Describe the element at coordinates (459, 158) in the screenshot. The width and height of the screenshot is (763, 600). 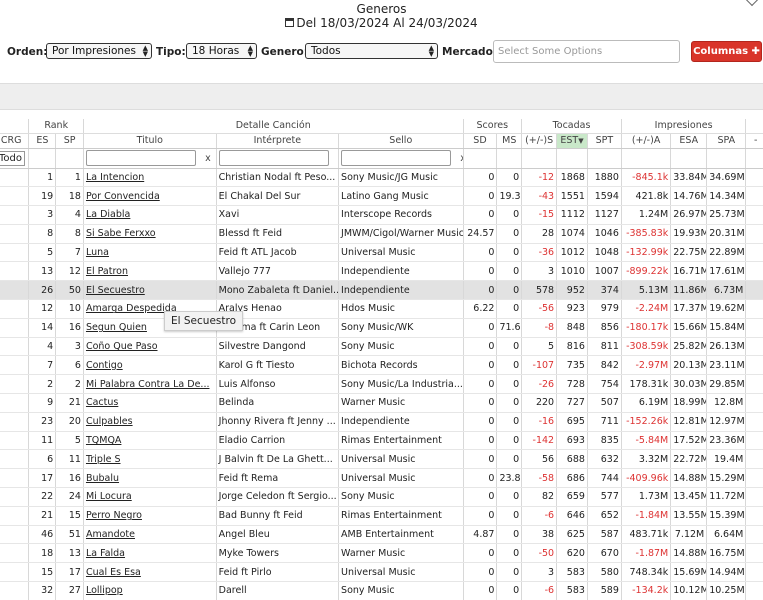
I see `clear-sello-filter: x` at that location.